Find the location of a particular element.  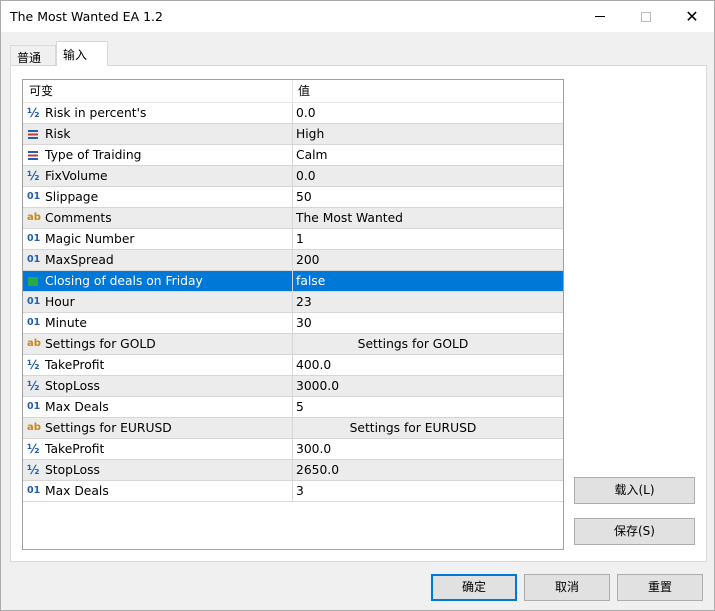

table-row: 01 Hour 23 is located at coordinates (293, 302).